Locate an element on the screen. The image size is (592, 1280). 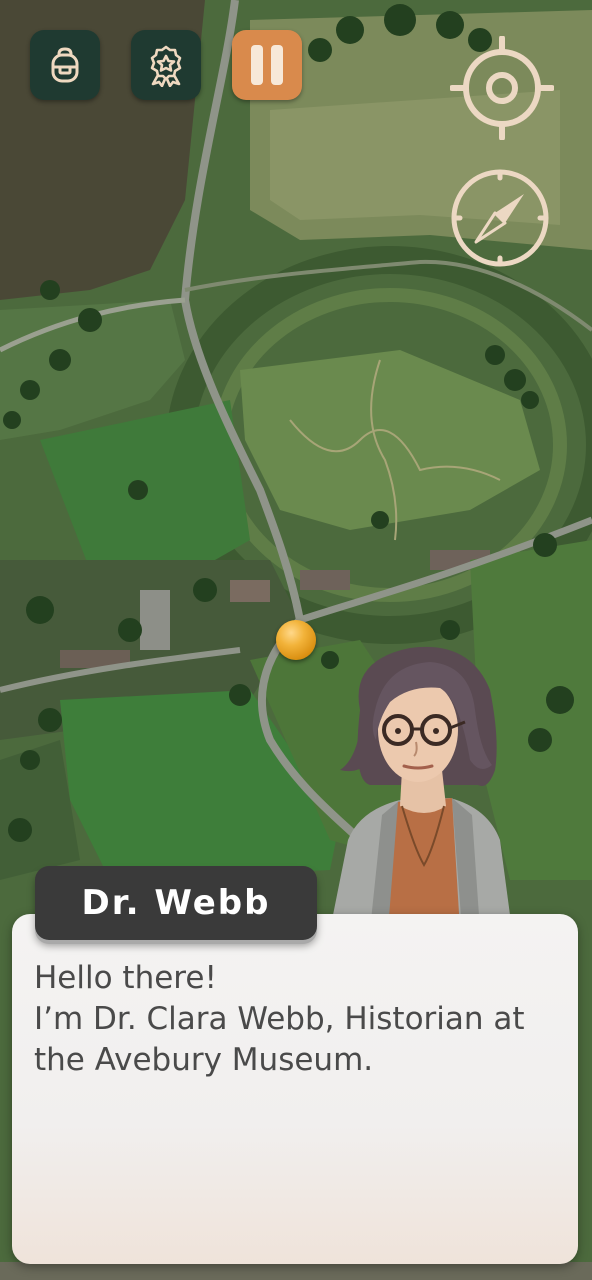
speaker-name-tag: Dr. Webb is located at coordinates (176, 903).